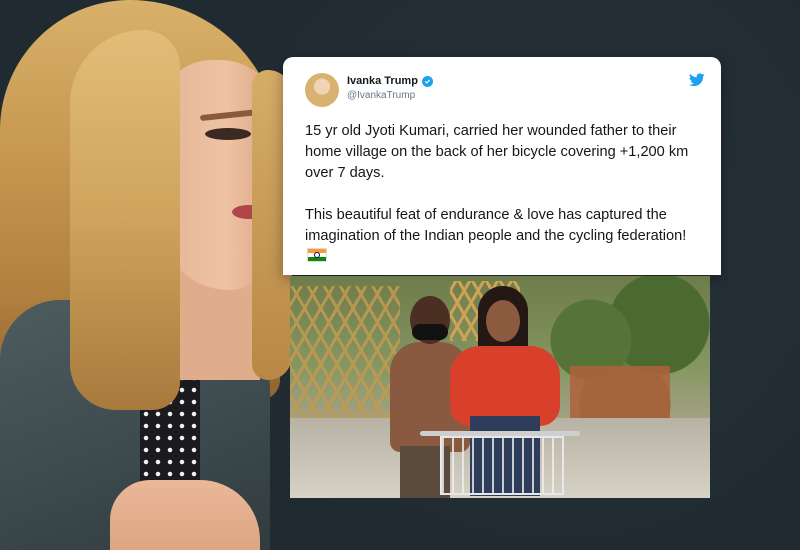 This screenshot has width=800, height=550. What do you see at coordinates (427, 81) in the screenshot?
I see `verified-badge-icon` at bounding box center [427, 81].